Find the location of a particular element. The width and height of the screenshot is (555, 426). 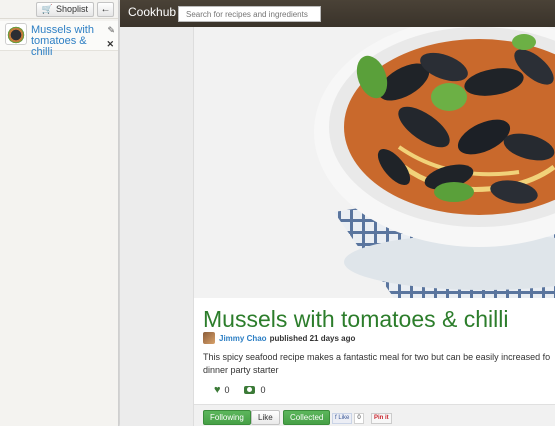

sidebar-toolbar: 🛒 Shoplist ← is located at coordinates (59, 9).